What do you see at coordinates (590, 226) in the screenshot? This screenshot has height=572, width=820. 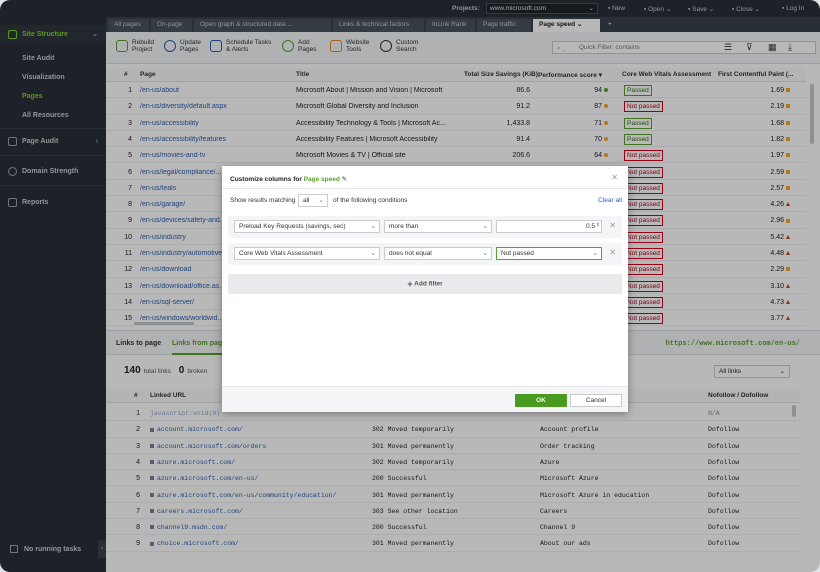 I see `filter-value: 0.5` at bounding box center [590, 226].